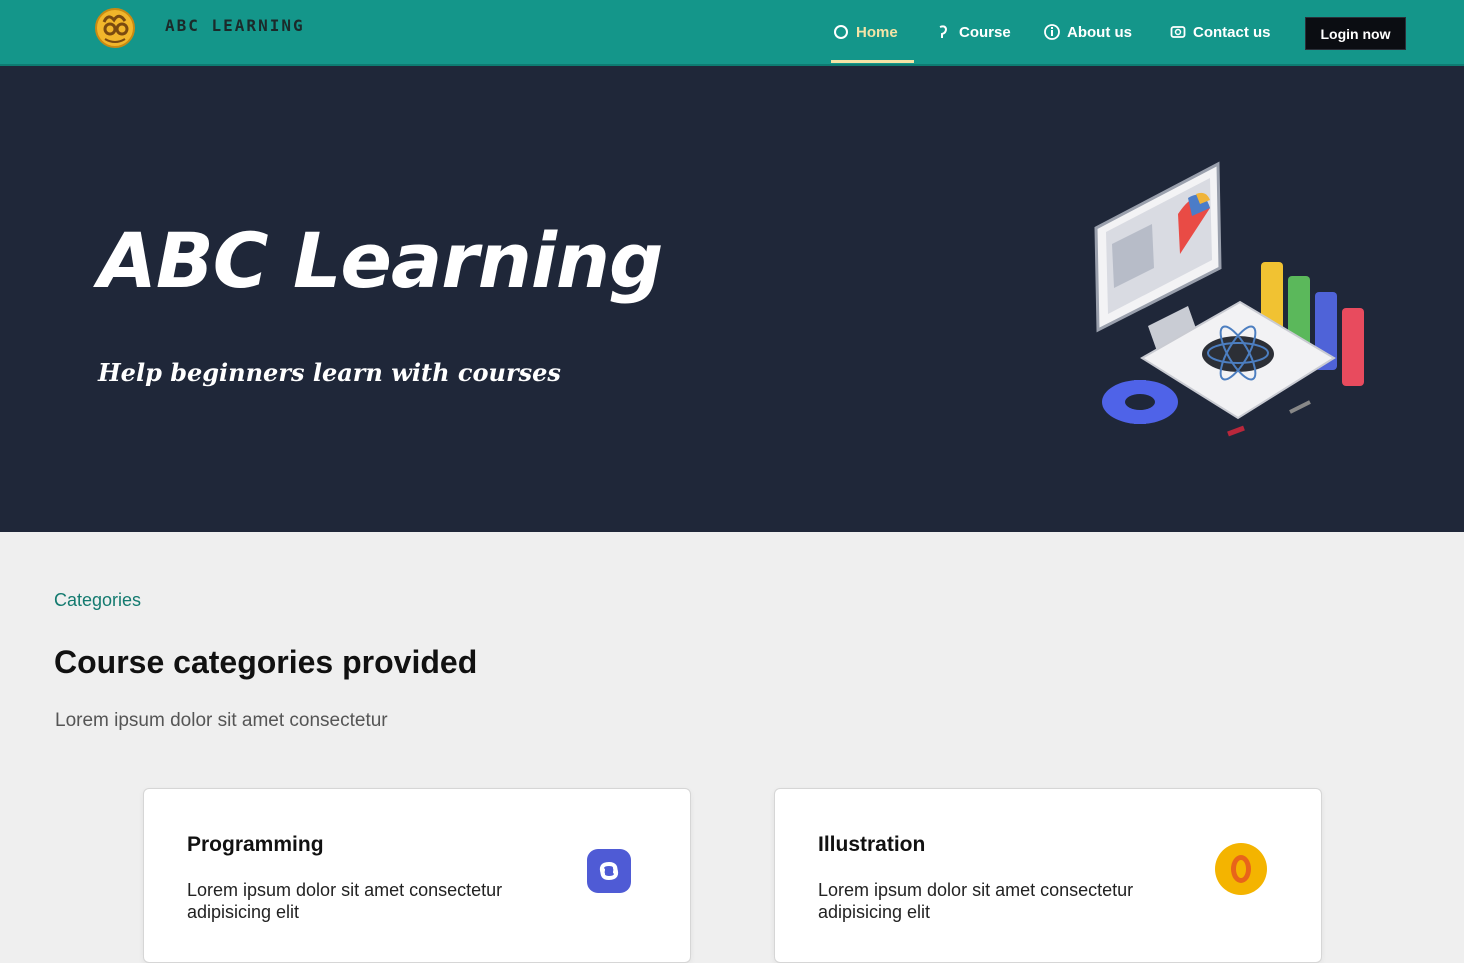 This screenshot has width=1464, height=963. Describe the element at coordinates (115, 27) in the screenshot. I see `logo-icon` at that location.